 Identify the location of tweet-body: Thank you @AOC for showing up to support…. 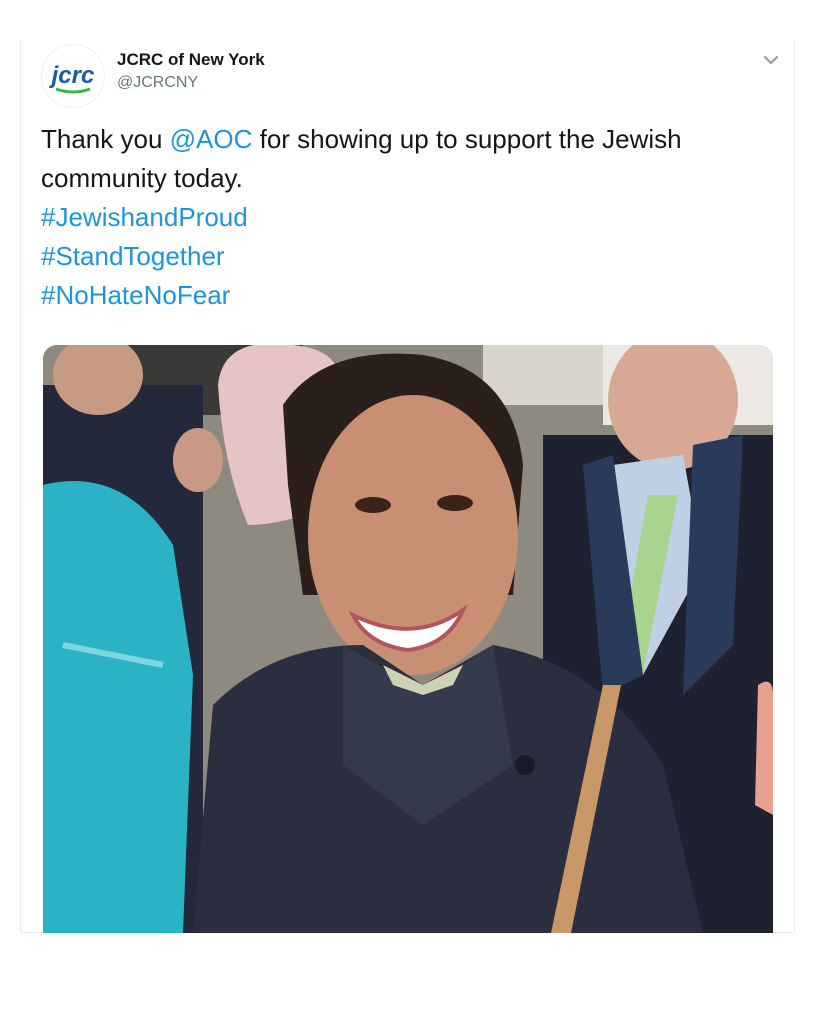
(411, 159).